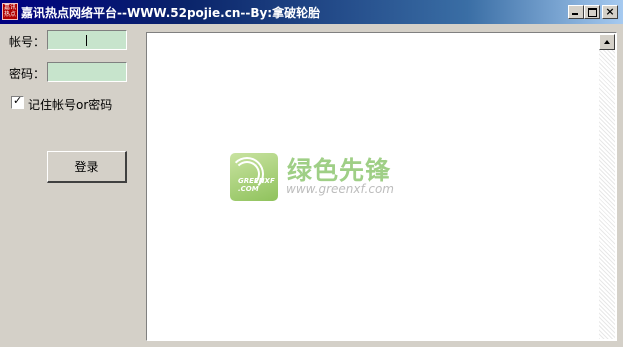  What do you see at coordinates (592, 12) in the screenshot?
I see `maximize-button` at bounding box center [592, 12].